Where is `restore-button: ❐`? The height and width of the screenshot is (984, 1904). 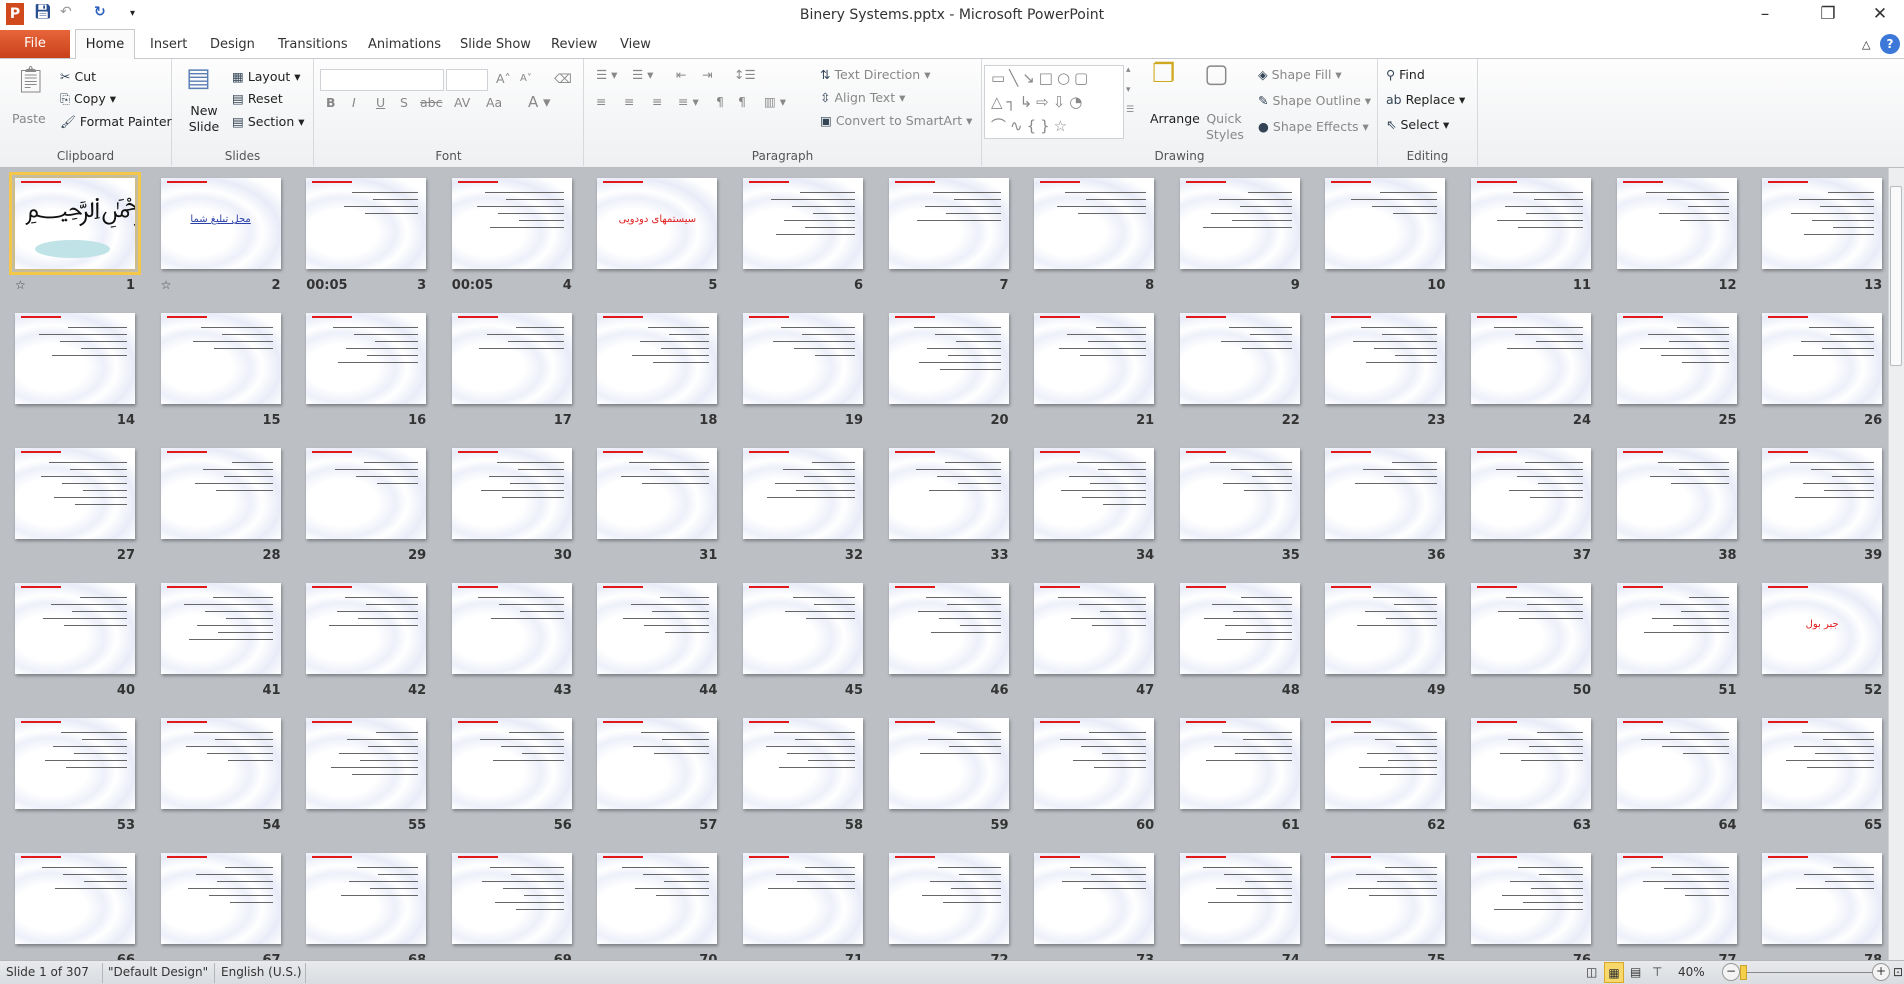 restore-button: ❐ is located at coordinates (1828, 14).